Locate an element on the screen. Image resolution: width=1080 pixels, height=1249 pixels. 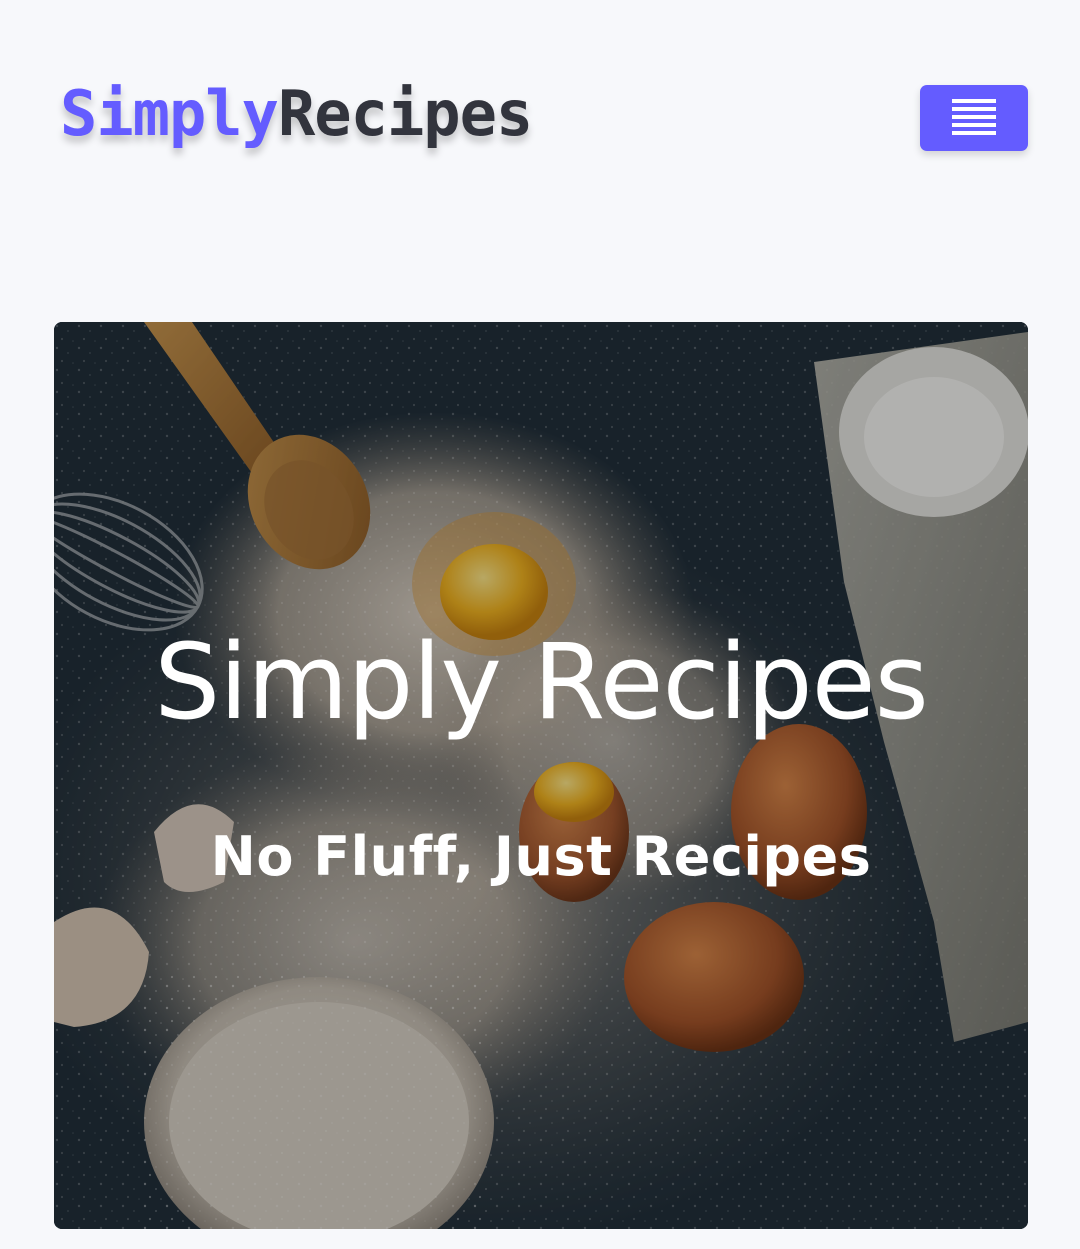
hamburger-menu-icon is located at coordinates (974, 118).